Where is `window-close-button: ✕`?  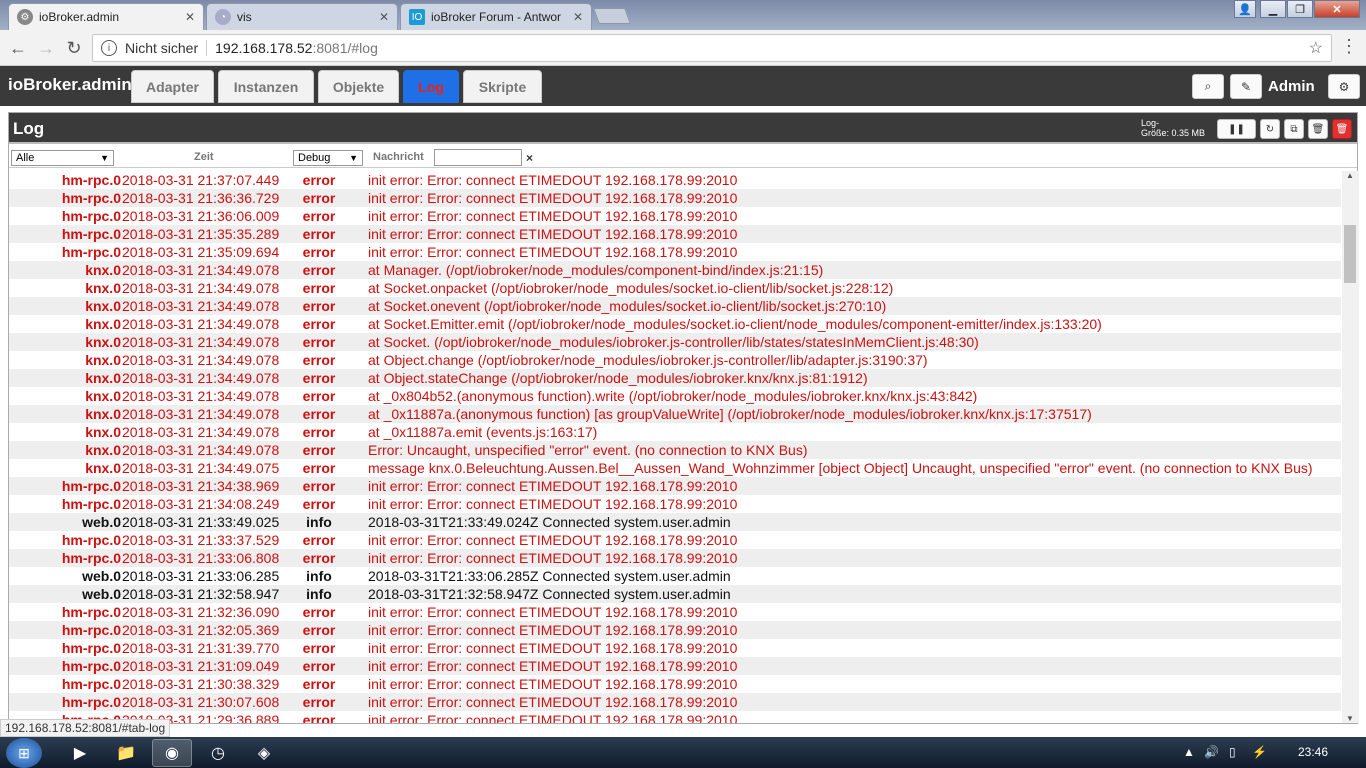 window-close-button: ✕ is located at coordinates (1337, 9).